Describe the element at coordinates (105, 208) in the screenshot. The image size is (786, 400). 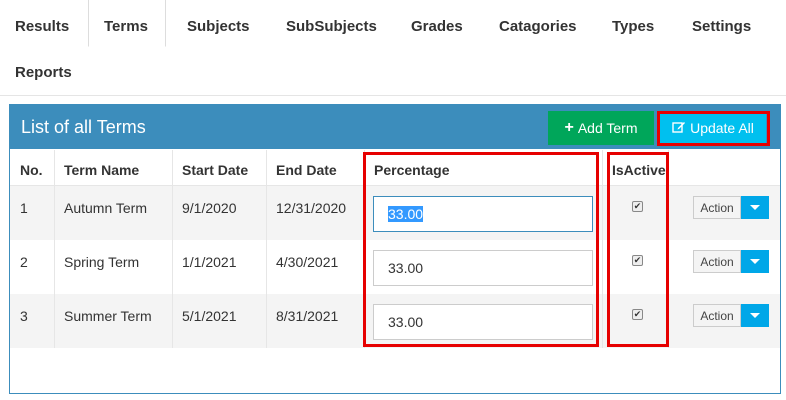
I see `row-term-name: Autumn Term` at that location.